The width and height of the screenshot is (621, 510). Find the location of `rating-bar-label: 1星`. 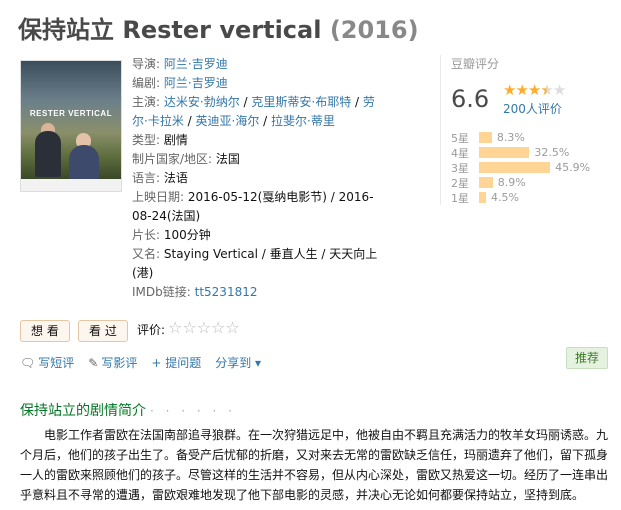

rating-bar-label: 1星 is located at coordinates (460, 198).